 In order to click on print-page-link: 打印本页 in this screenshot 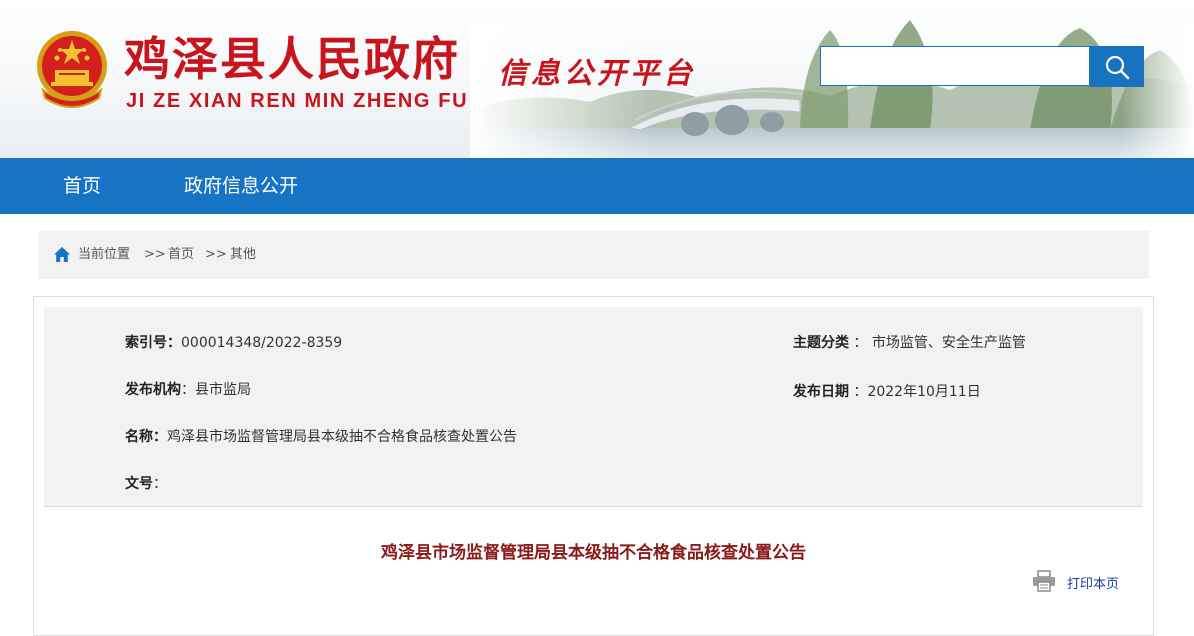, I will do `click(1093, 582)`.